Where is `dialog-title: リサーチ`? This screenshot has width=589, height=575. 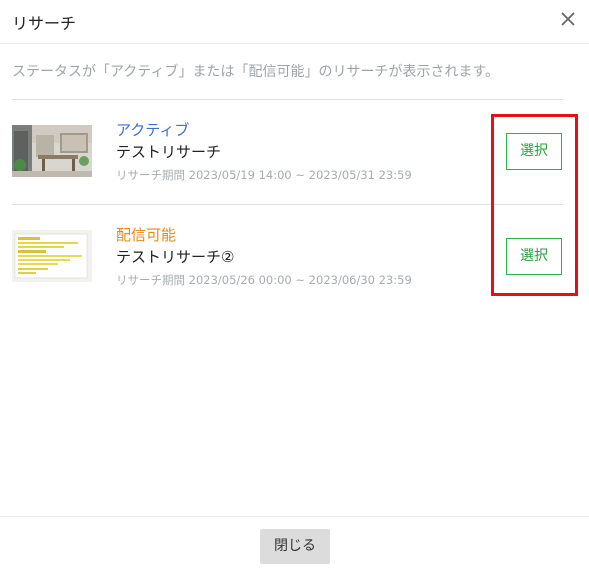
dialog-title: リサーチ is located at coordinates (44, 23).